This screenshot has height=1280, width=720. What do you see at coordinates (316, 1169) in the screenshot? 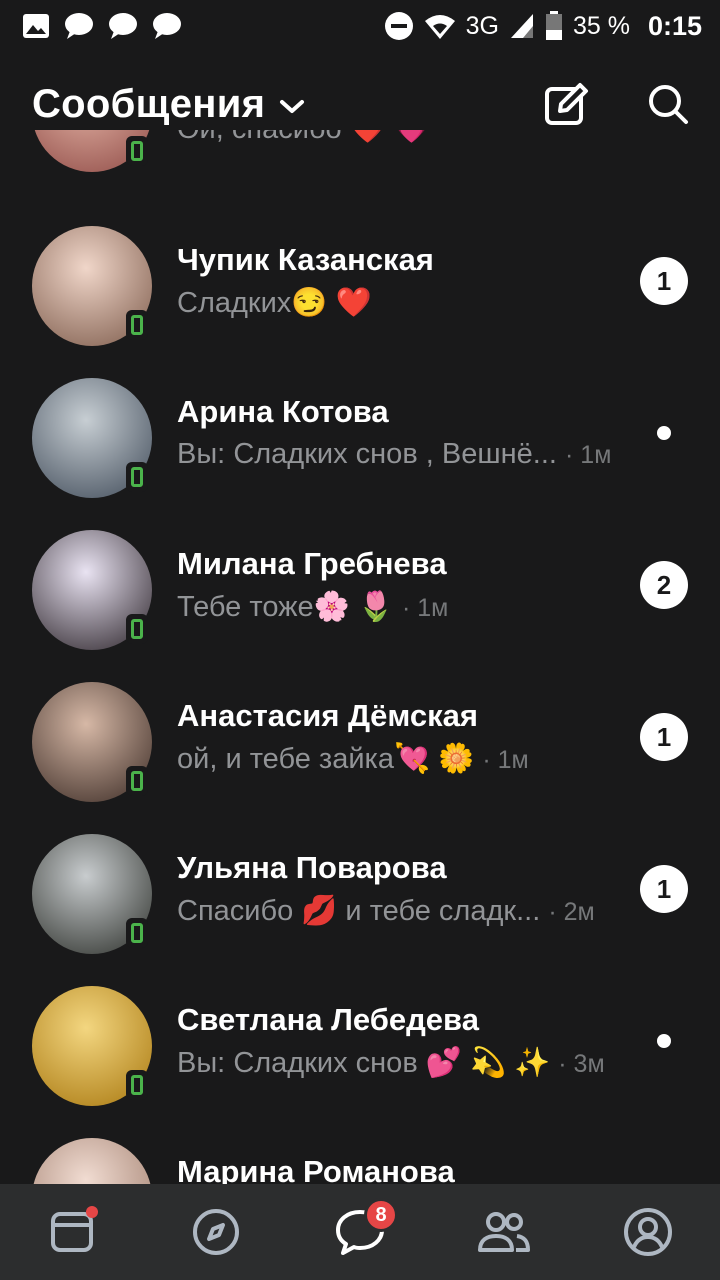
I see `contact-name: Марина Романова` at bounding box center [316, 1169].